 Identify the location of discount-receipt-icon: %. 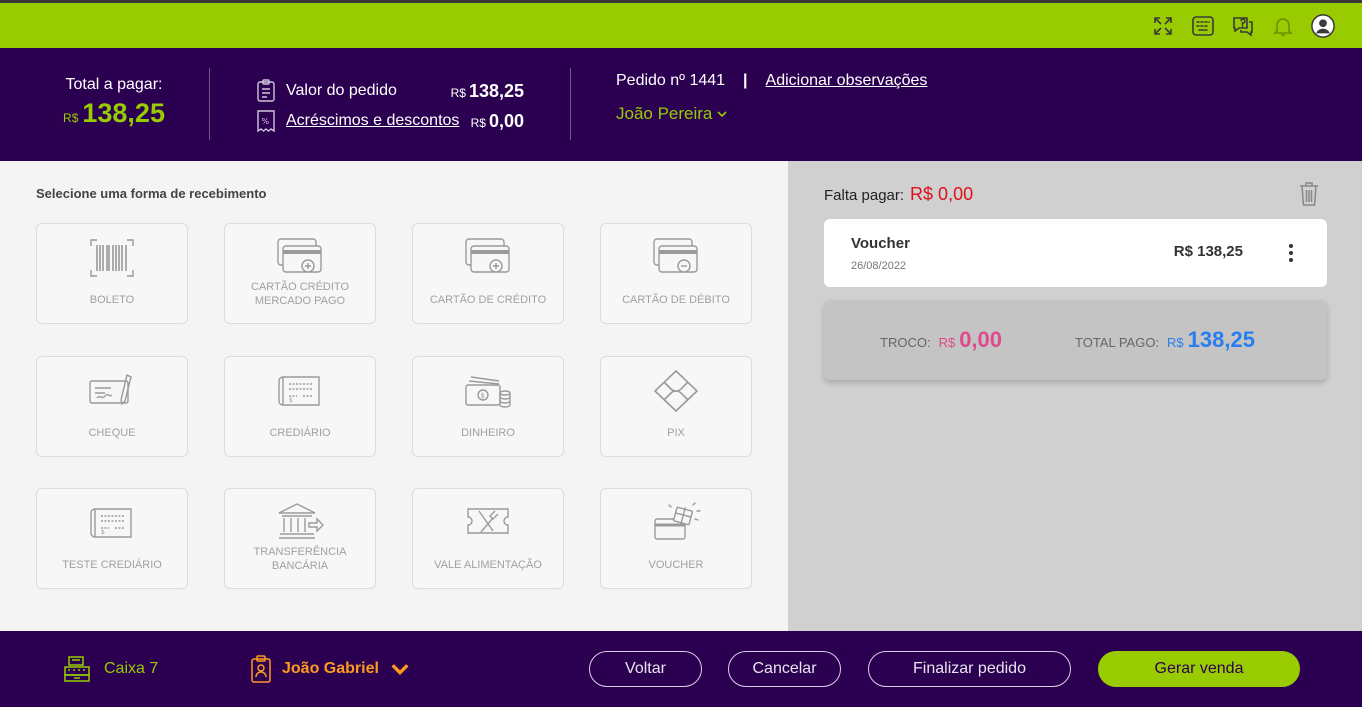
(266, 121).